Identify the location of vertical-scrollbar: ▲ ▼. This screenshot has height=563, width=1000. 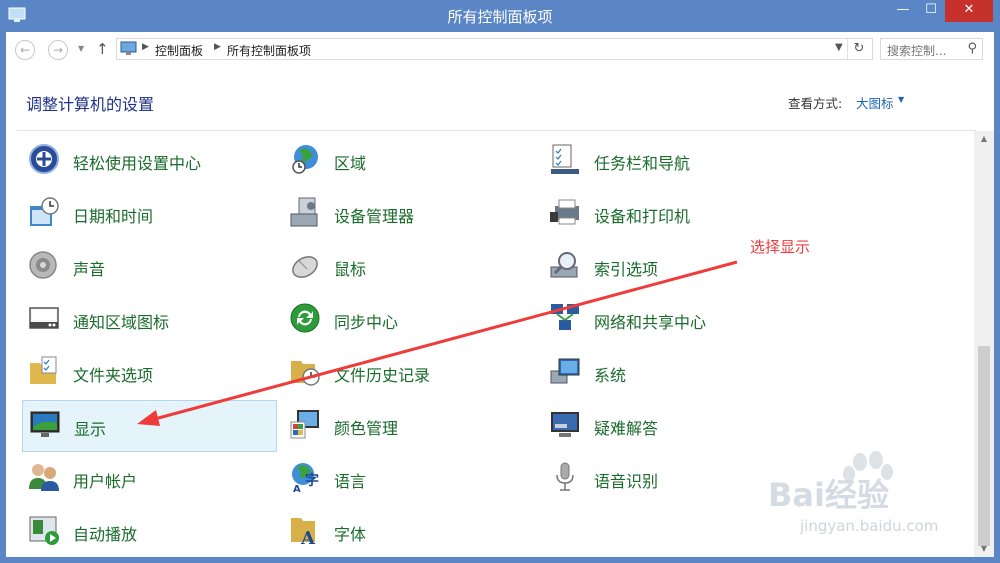
(984, 344).